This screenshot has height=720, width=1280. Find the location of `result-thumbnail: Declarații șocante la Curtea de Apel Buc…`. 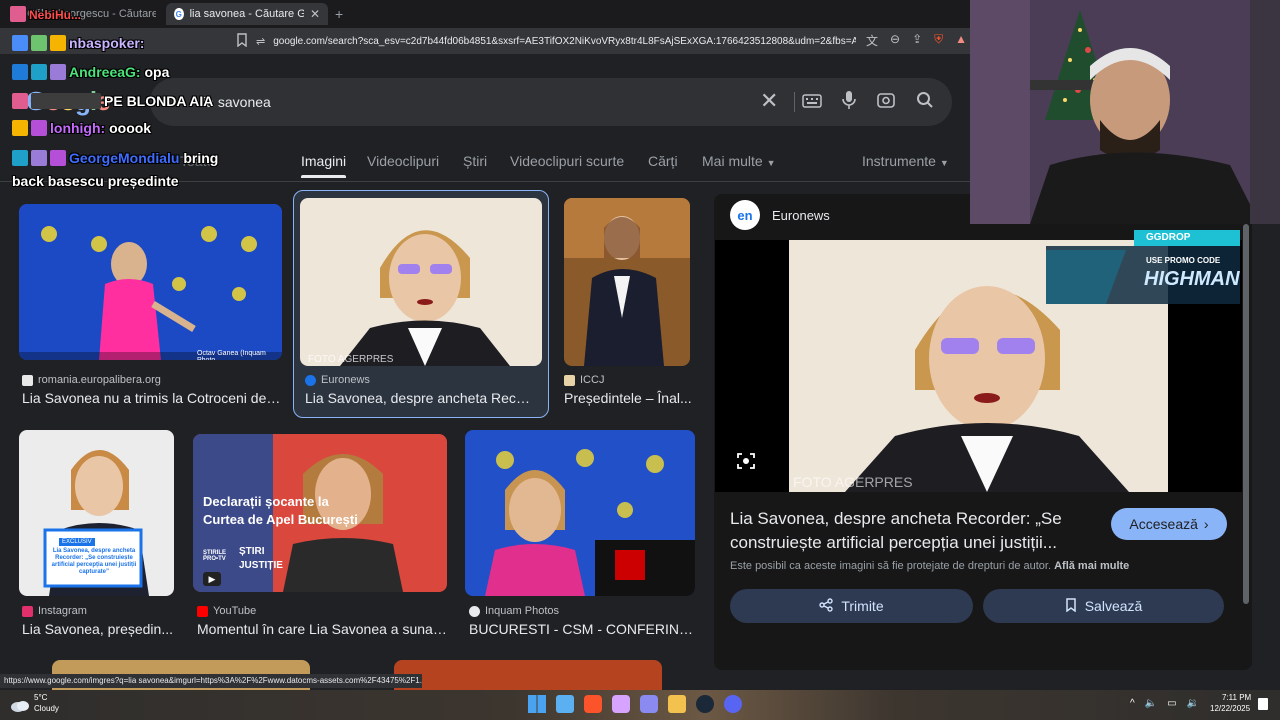

result-thumbnail: Declarații șocante la Curtea de Apel Buc… is located at coordinates (320, 513).